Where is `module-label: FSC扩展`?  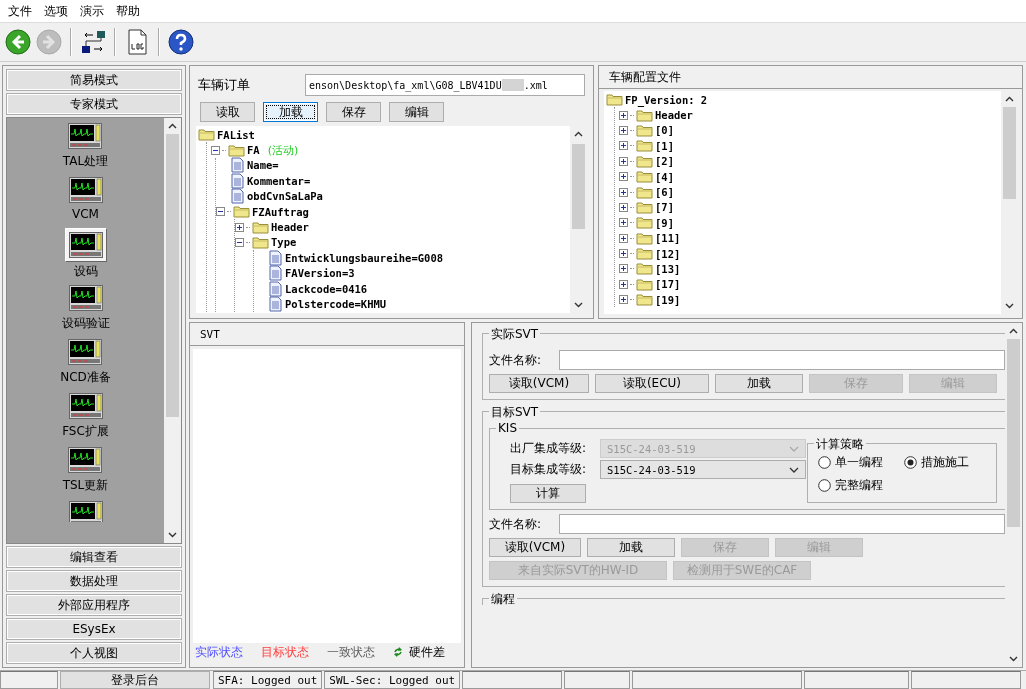 module-label: FSC扩展 is located at coordinates (85, 431).